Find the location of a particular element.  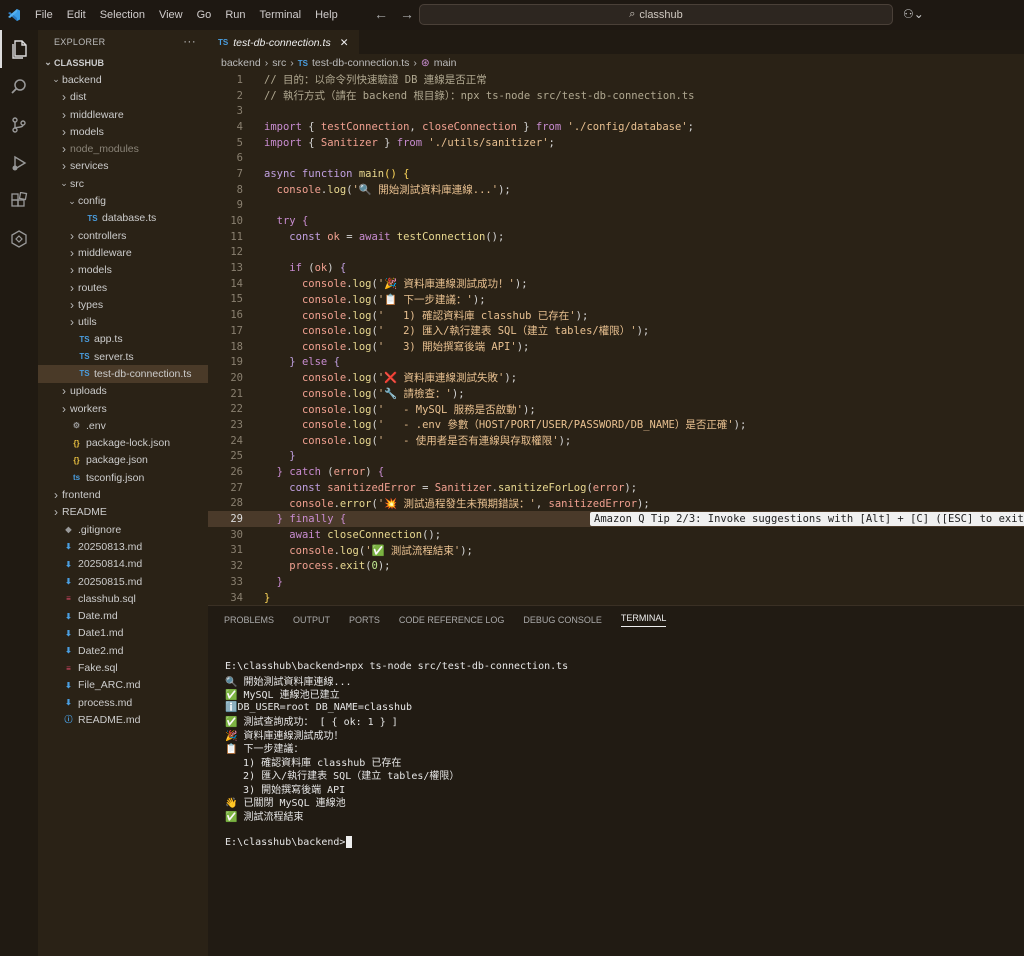

tree-item-date-md: ⬇ Date.md is located at coordinates (123, 616).